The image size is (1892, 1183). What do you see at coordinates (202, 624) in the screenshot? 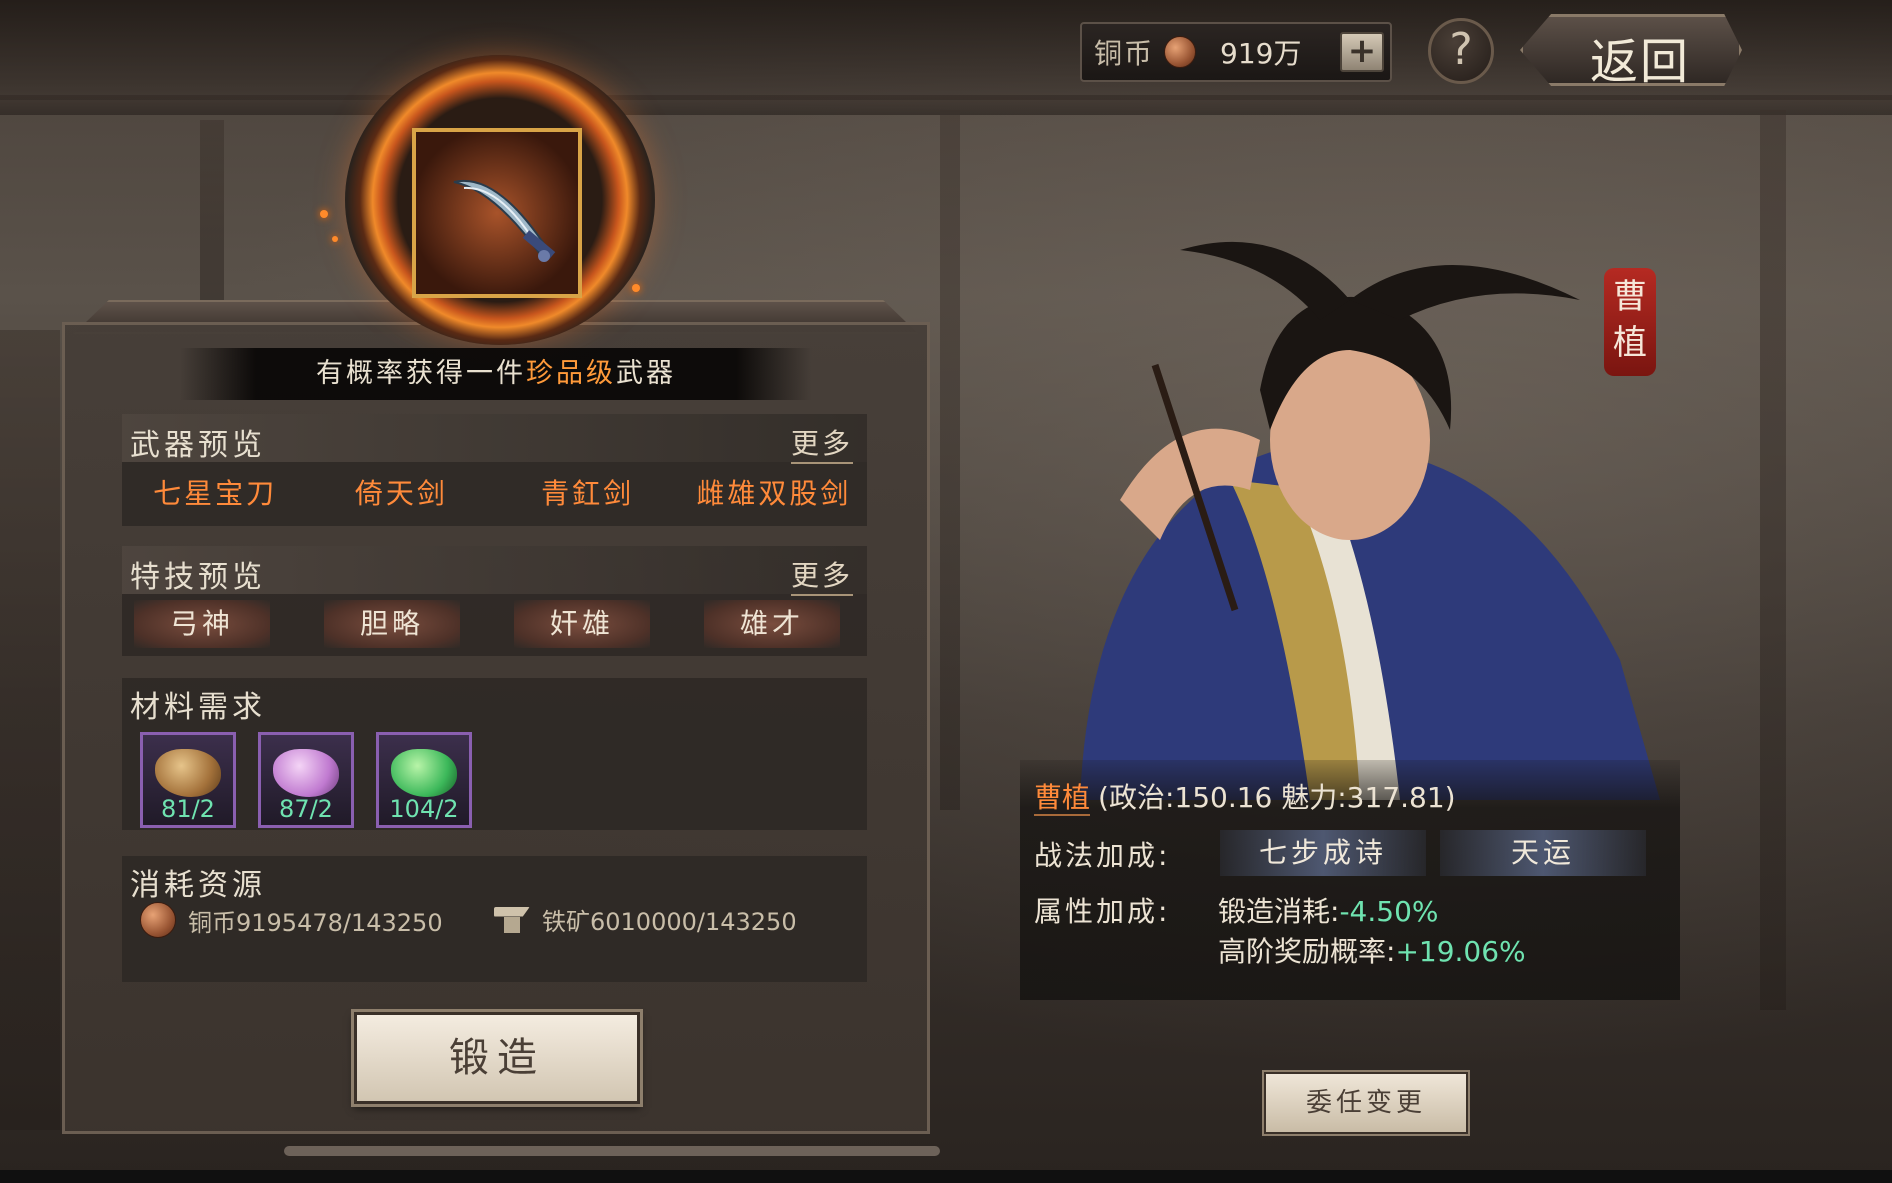
I see `skill-item: 弓神` at bounding box center [202, 624].